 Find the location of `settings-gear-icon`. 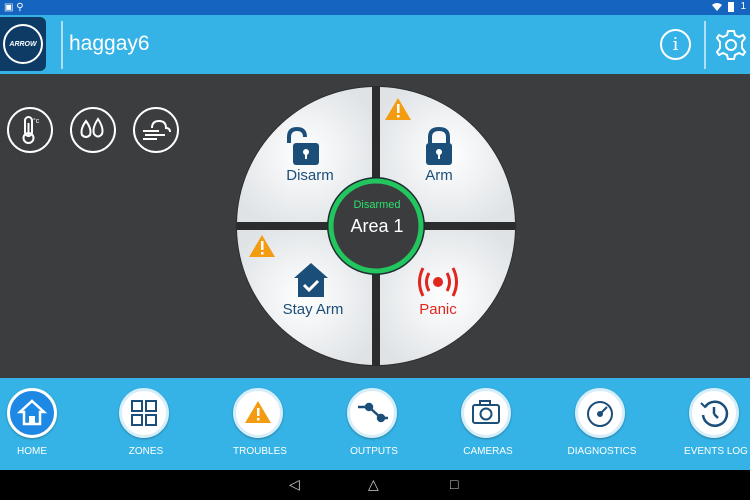

settings-gear-icon is located at coordinates (731, 45).